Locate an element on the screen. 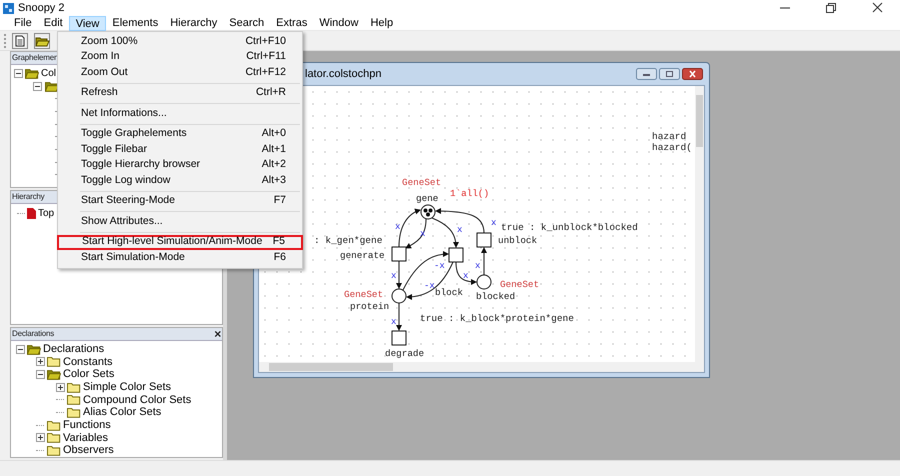  close-button: × is located at coordinates (217, 334).